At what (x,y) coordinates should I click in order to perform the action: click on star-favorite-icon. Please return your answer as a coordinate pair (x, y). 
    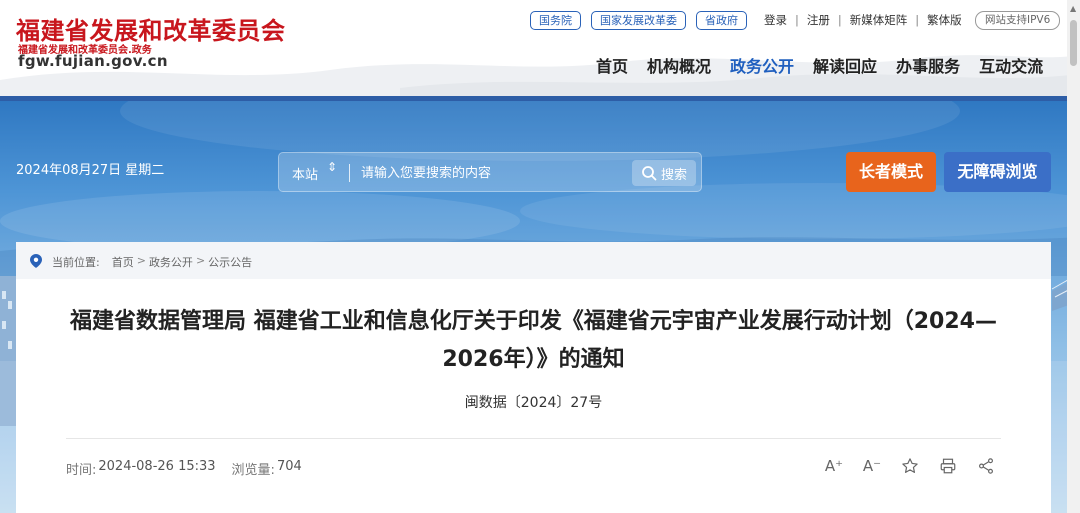
    Looking at the image, I should click on (910, 466).